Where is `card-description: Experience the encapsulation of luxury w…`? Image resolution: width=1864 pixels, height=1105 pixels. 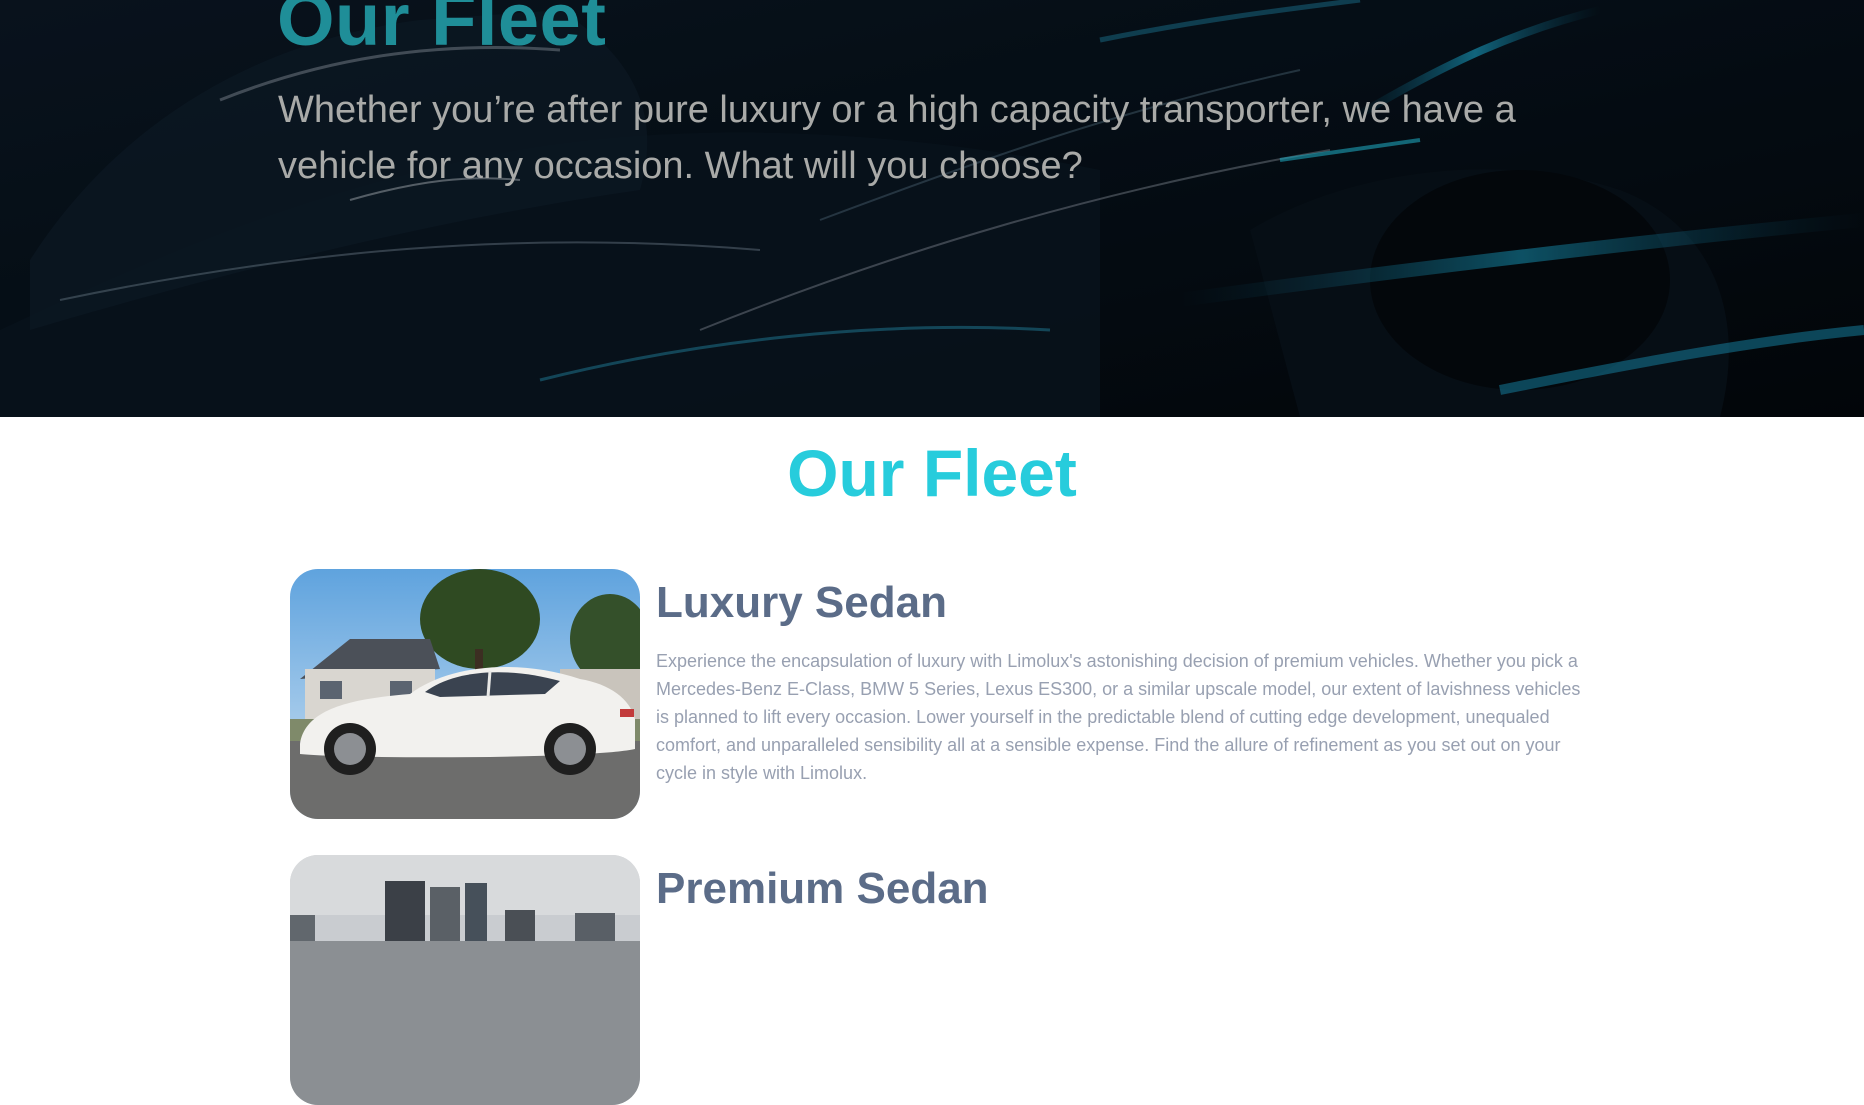 card-description: Experience the encapsulation of luxury w… is located at coordinates (1118, 717).